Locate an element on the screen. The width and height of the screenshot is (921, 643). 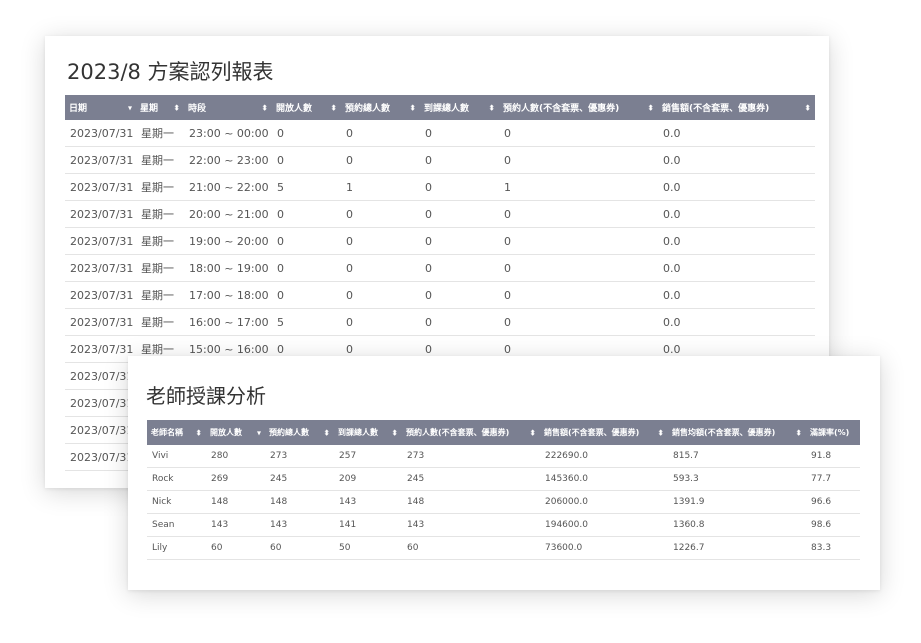
report-column-header: 開放人數 ⬍ is located at coordinates (306, 107).